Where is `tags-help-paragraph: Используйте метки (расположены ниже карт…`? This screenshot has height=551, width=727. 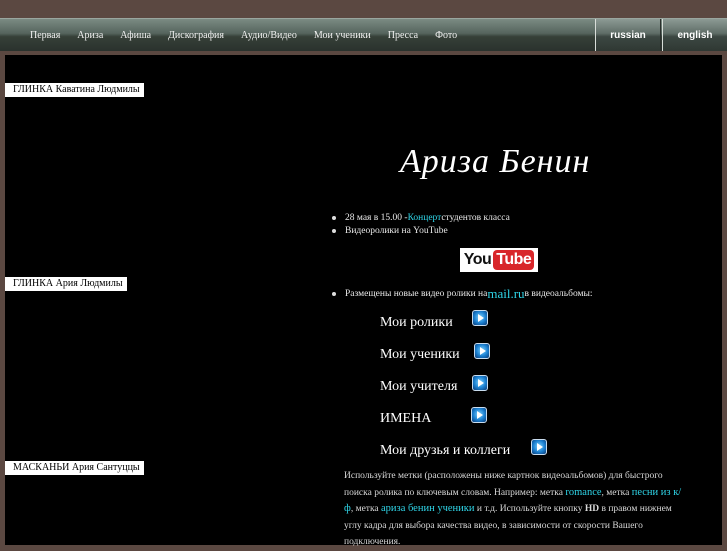
tags-help-paragraph: Используйте метки (расположены ниже карт… is located at coordinates (516, 509).